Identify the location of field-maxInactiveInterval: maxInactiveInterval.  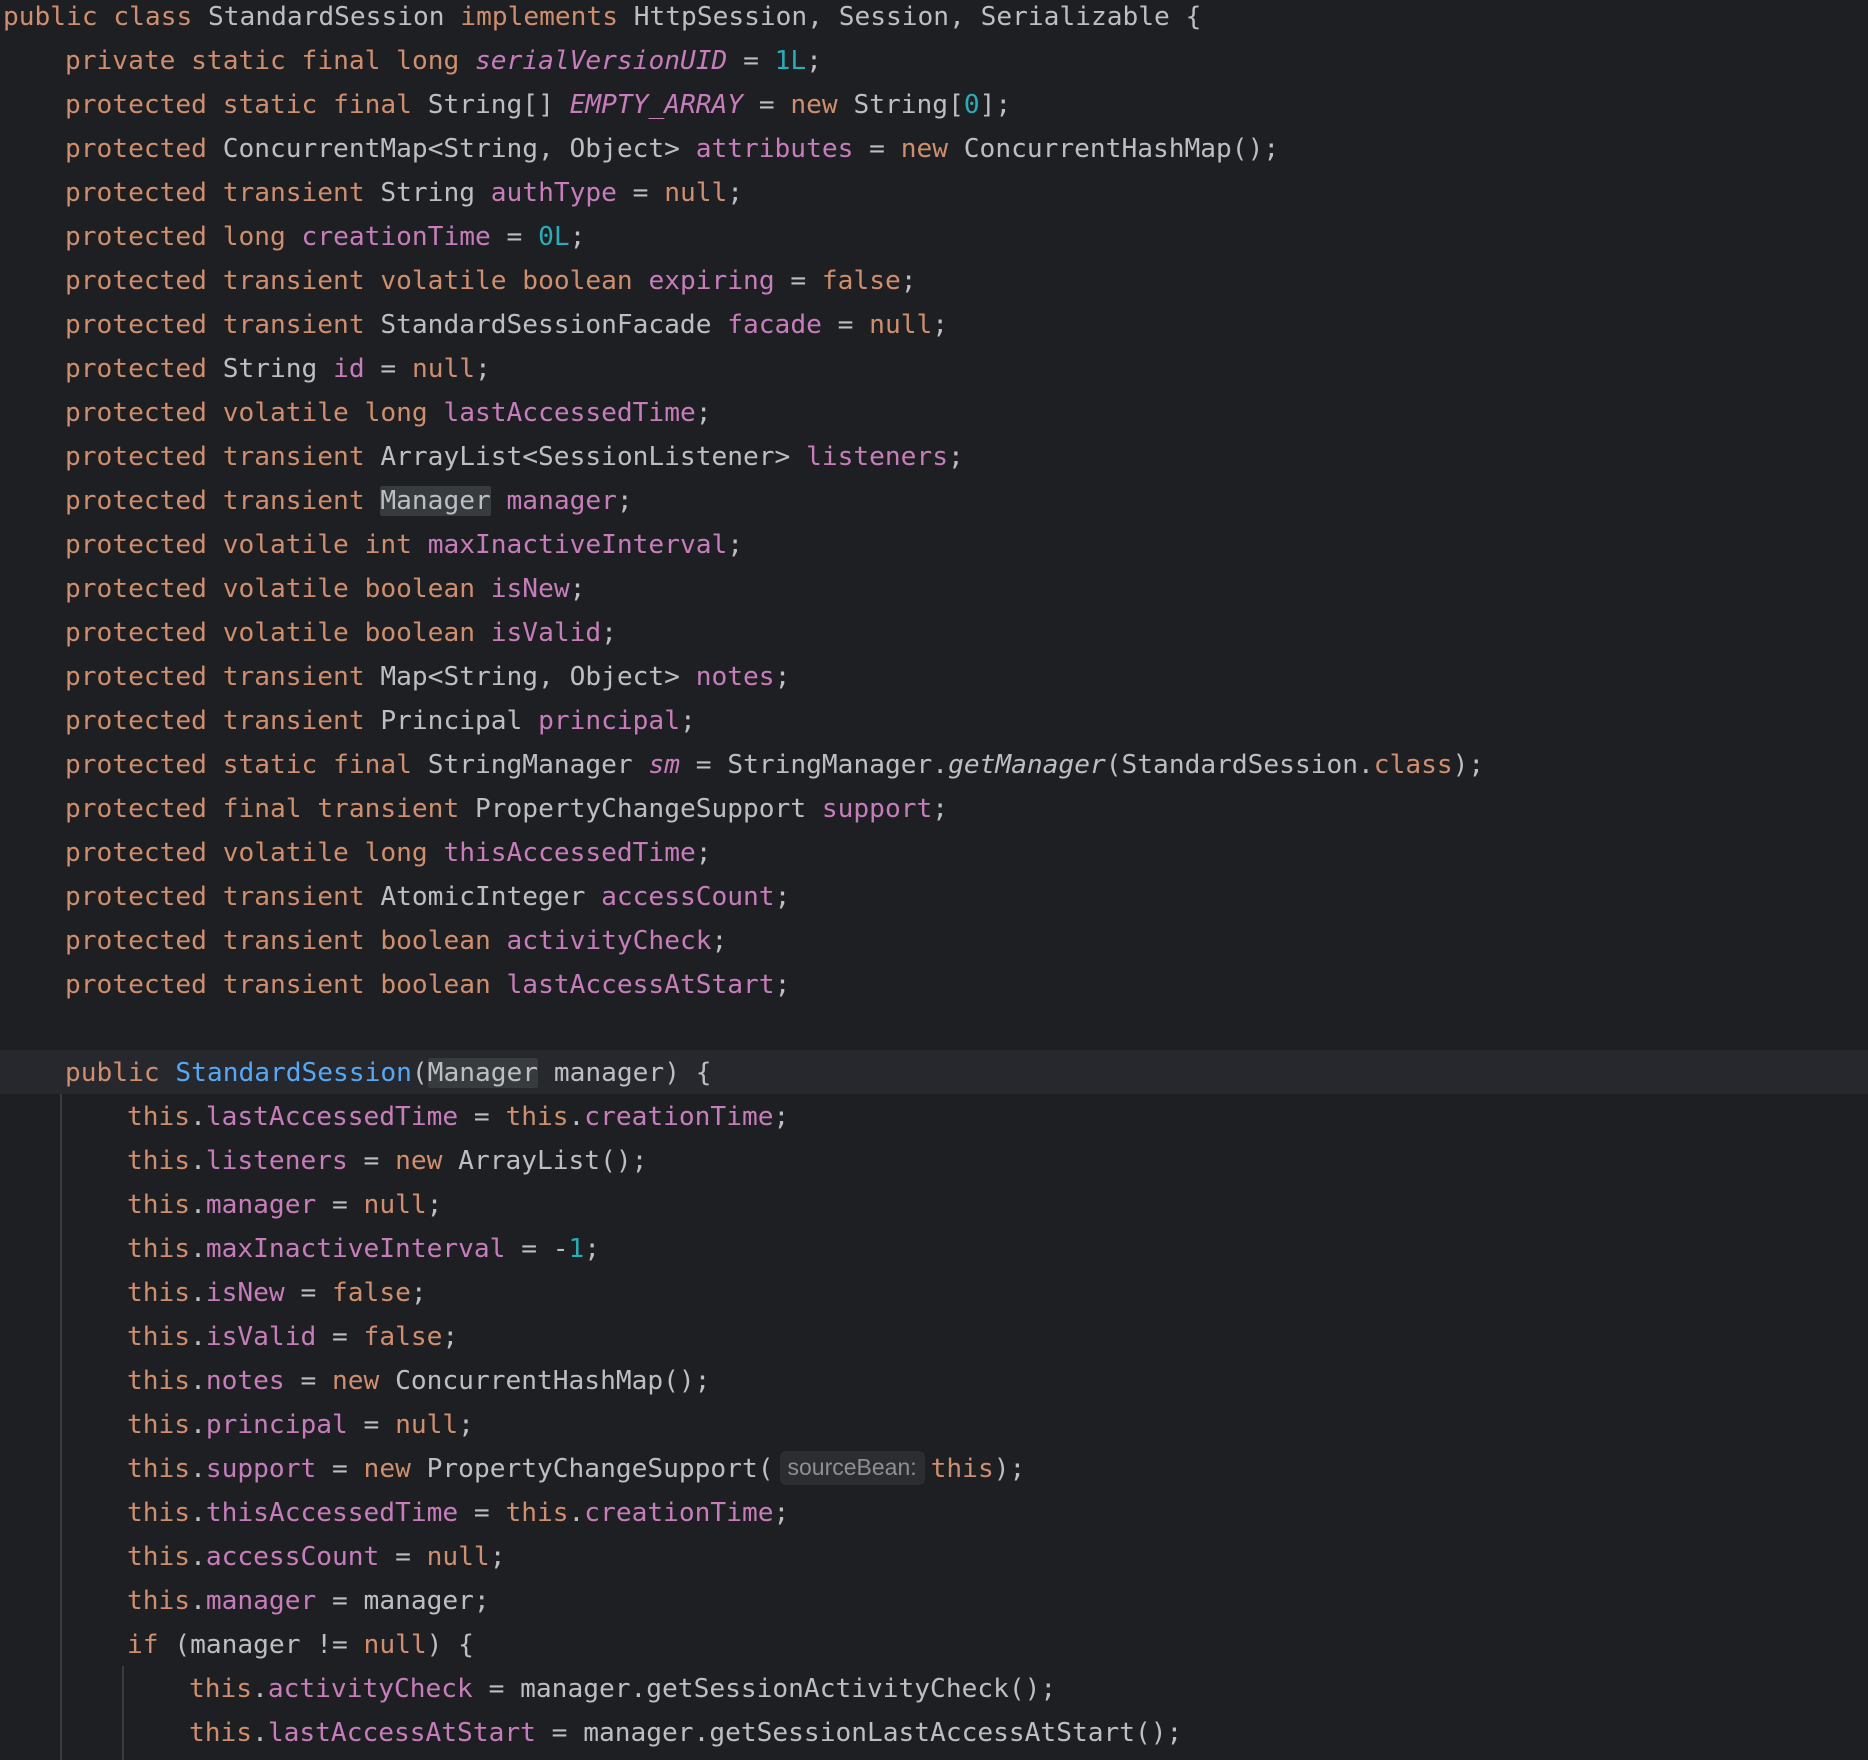
(578, 545).